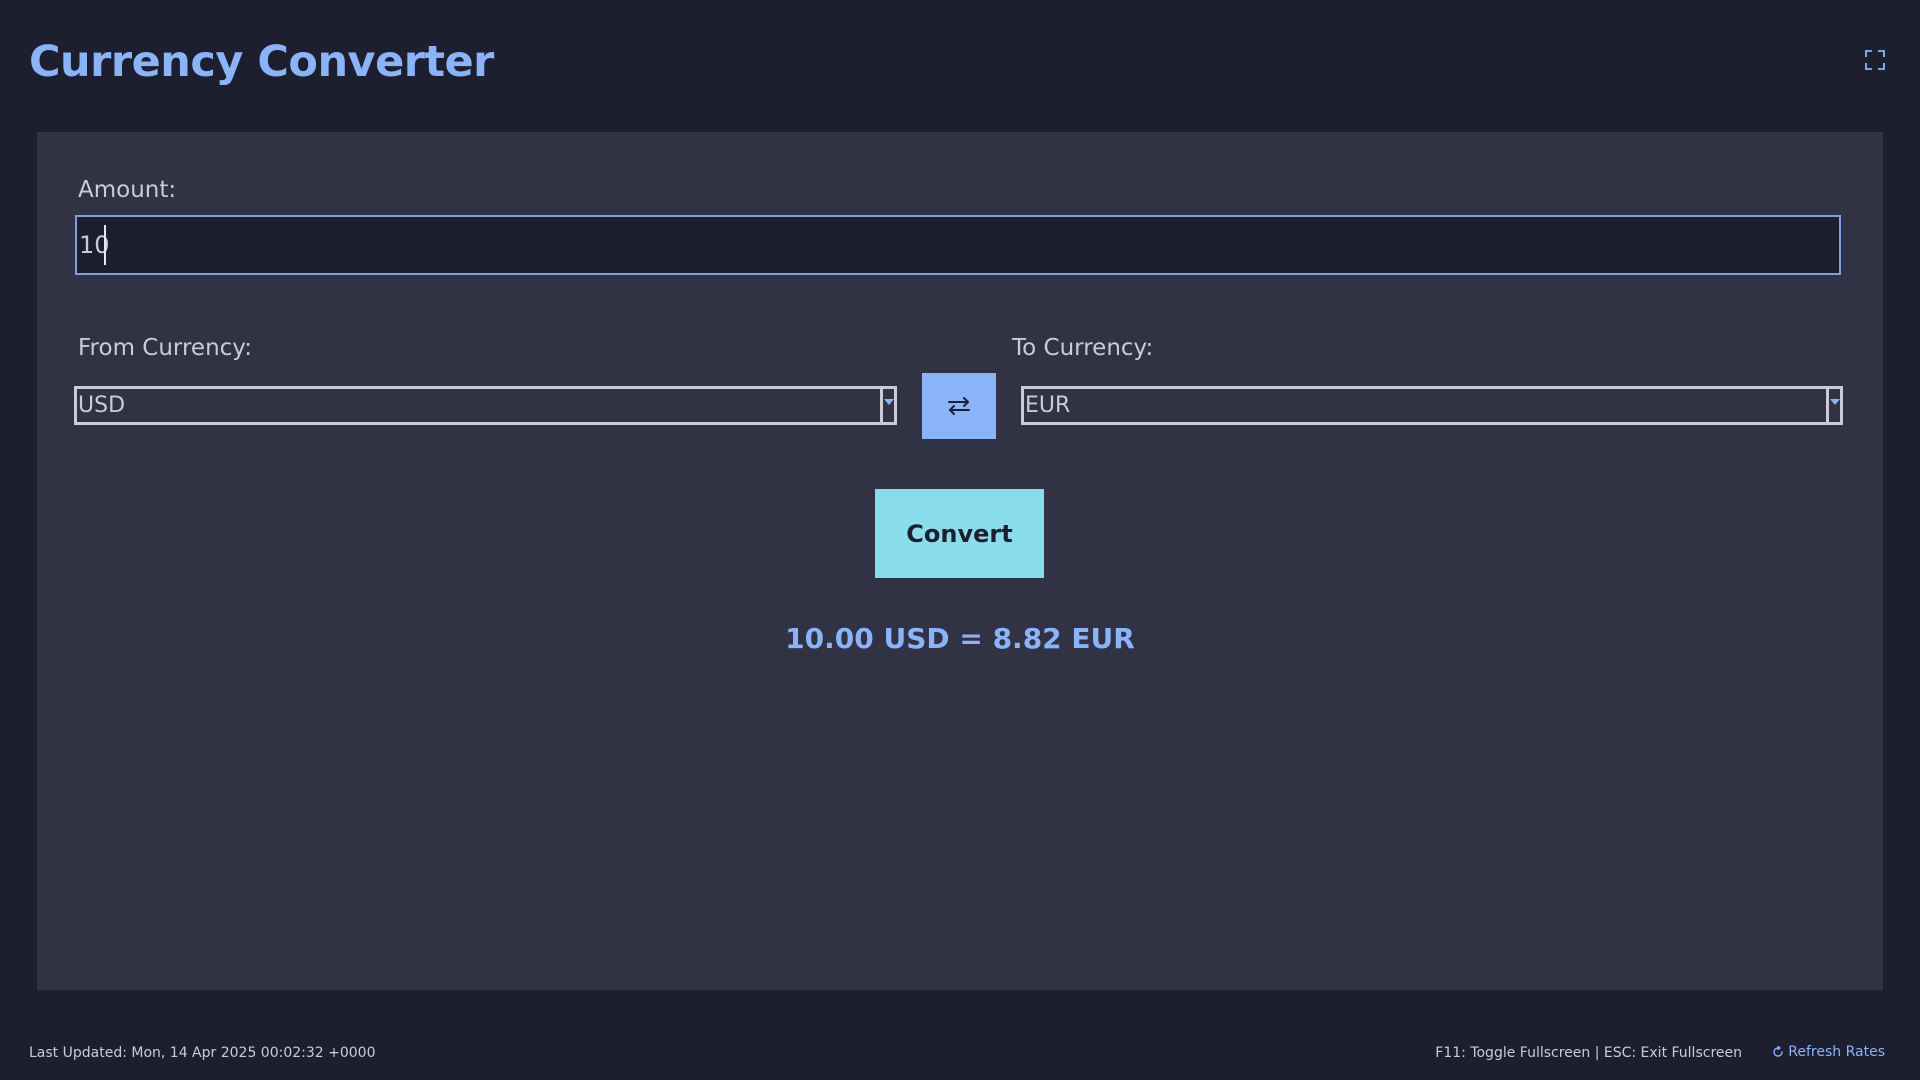 The width and height of the screenshot is (1920, 1080). Describe the element at coordinates (261, 62) in the screenshot. I see `app-title: Currency Converter` at that location.